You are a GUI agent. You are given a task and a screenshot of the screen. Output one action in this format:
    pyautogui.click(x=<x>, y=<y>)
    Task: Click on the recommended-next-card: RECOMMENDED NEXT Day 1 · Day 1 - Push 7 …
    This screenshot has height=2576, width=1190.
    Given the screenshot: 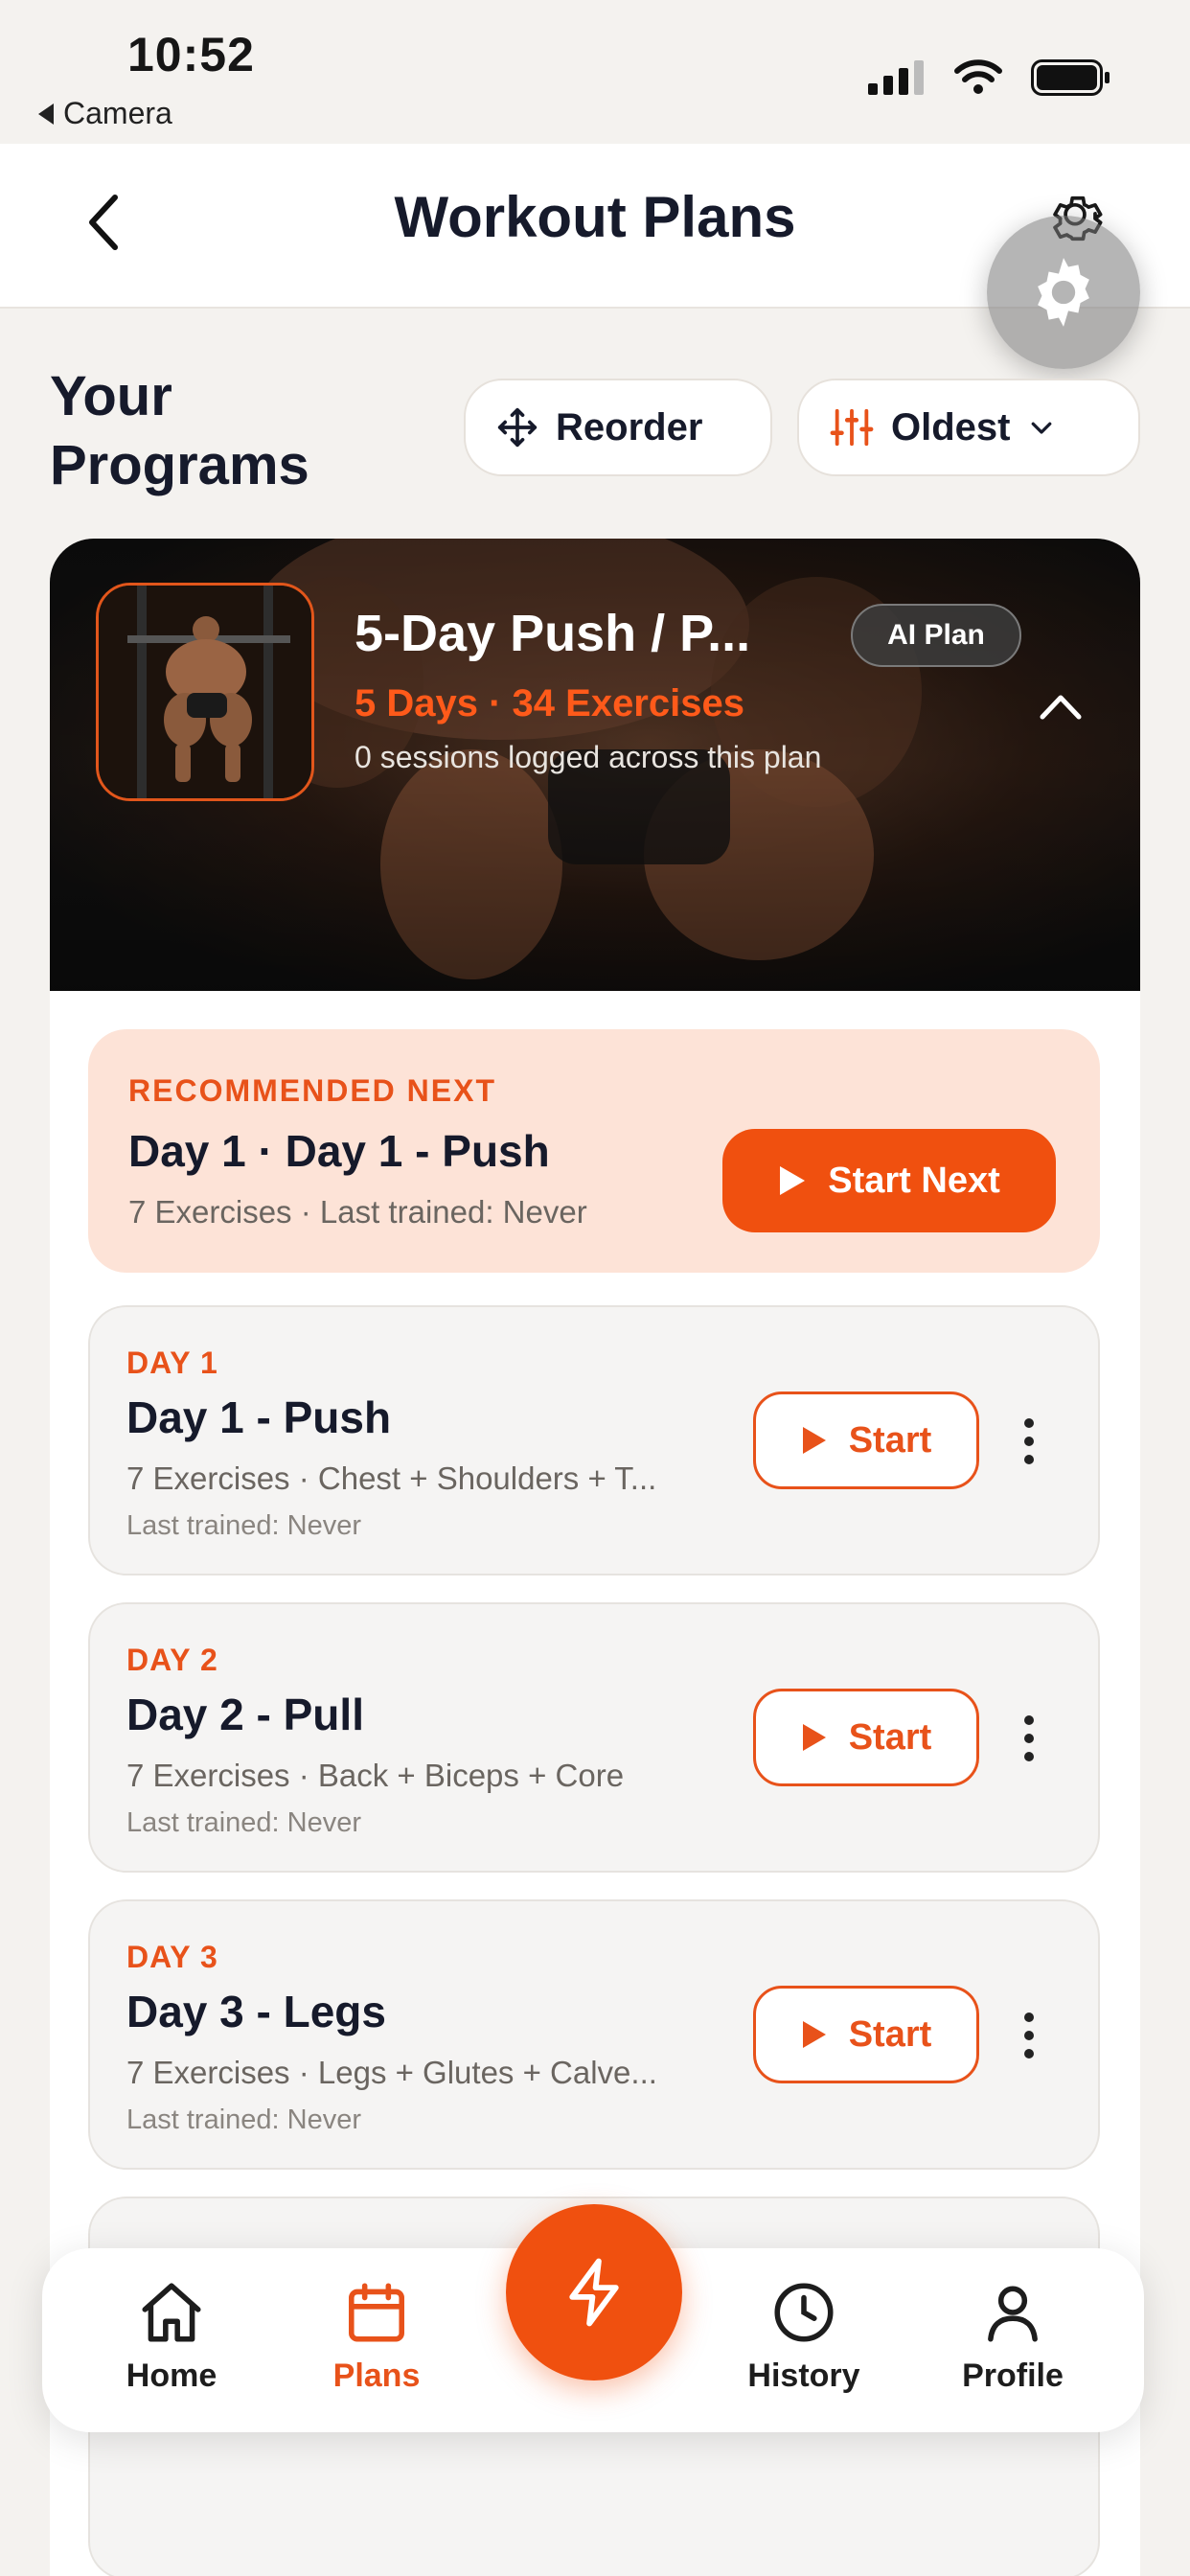 What is the action you would take?
    pyautogui.click(x=594, y=1151)
    